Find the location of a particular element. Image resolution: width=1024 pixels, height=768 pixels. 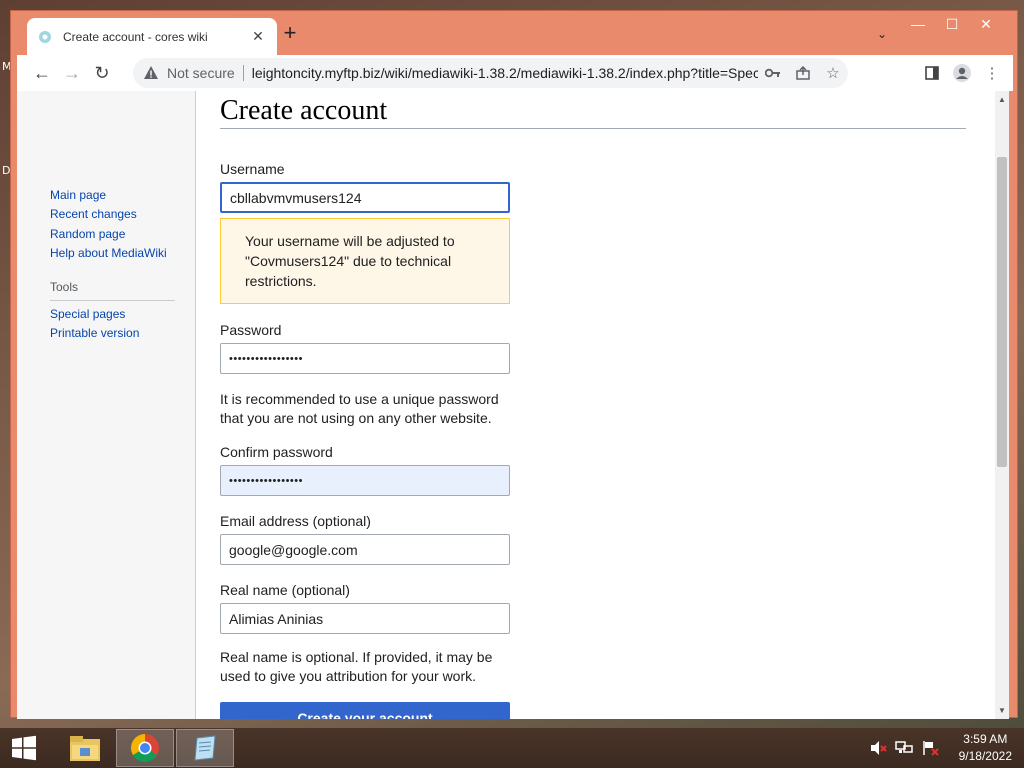

close-window-button: ✕ is located at coordinates (986, 24).